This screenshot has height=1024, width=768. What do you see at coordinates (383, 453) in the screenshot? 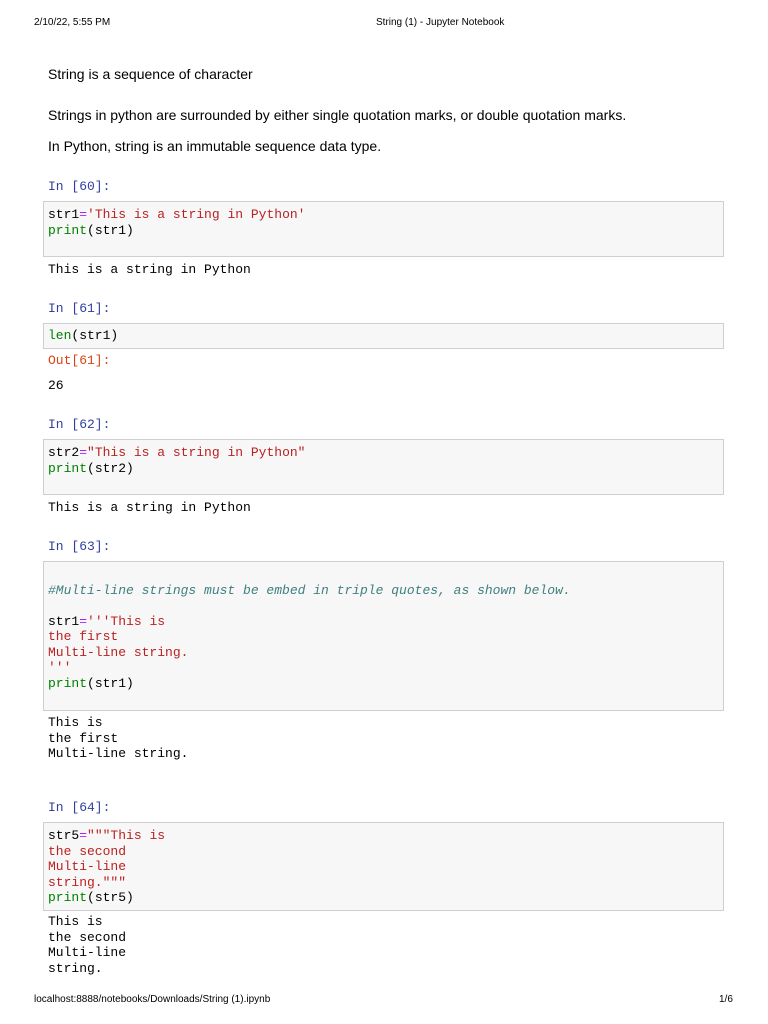
I see `code-line: str2="This is a string in Python"` at bounding box center [383, 453].